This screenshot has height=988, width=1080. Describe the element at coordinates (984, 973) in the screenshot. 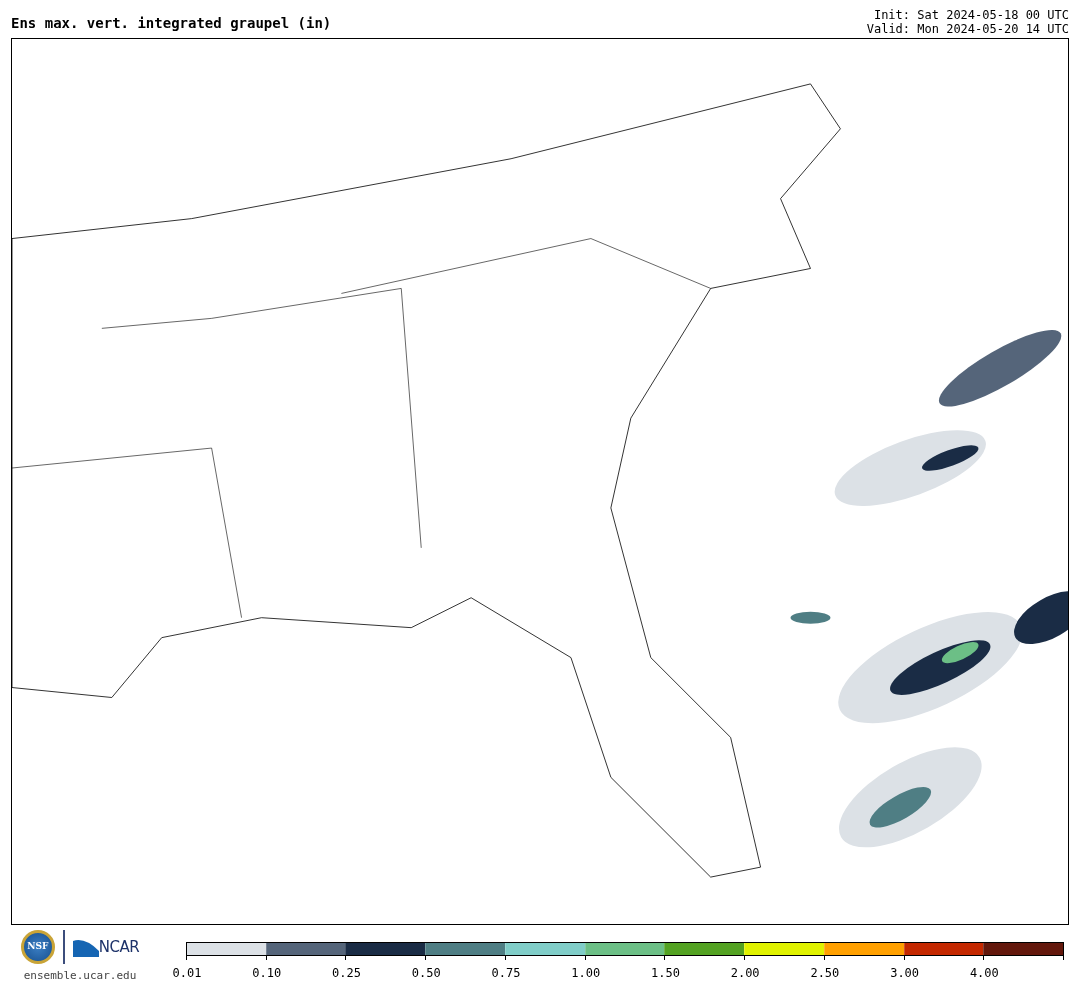

I see `colorbar-label: 4.00` at that location.